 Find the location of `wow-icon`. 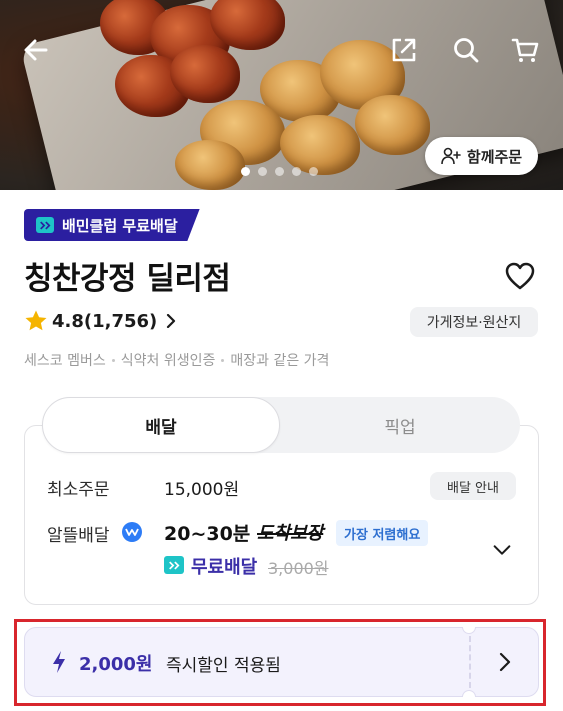

wow-icon is located at coordinates (132, 532).